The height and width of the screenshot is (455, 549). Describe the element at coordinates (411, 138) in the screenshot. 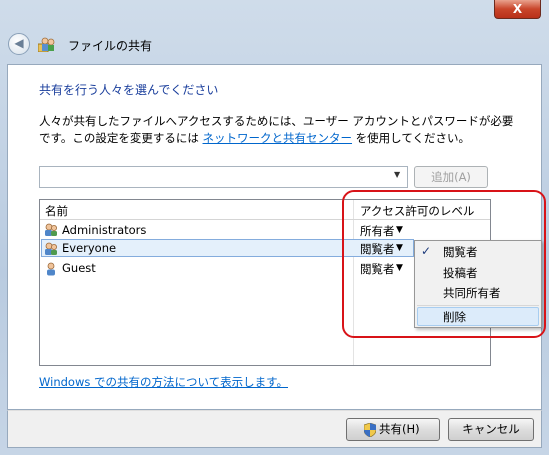

I see `description-part2: を使用してください。` at that location.